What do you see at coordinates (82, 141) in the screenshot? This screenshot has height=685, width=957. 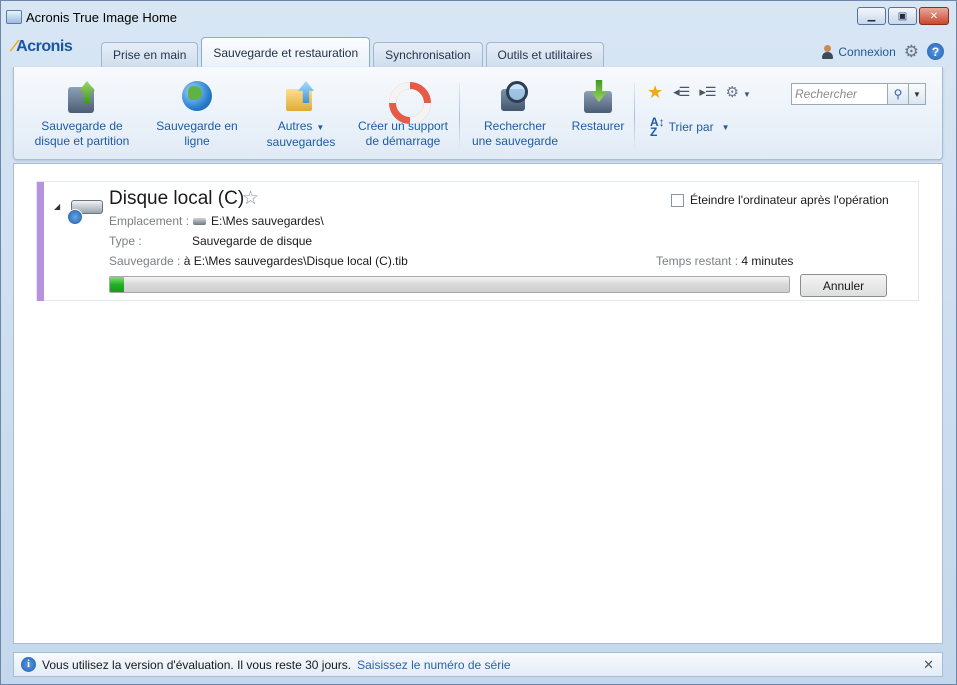 I see `toolbar-label: disque et partition` at bounding box center [82, 141].